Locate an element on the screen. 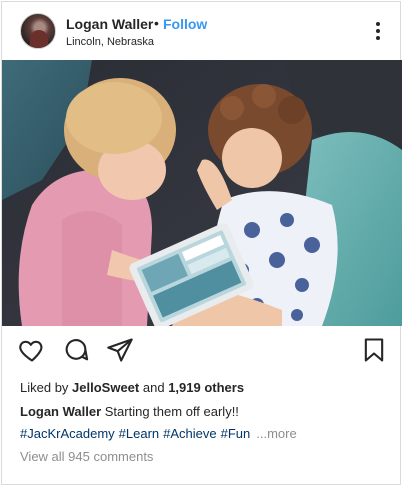 The width and height of the screenshot is (402, 486). more-options-icon is located at coordinates (378, 31).